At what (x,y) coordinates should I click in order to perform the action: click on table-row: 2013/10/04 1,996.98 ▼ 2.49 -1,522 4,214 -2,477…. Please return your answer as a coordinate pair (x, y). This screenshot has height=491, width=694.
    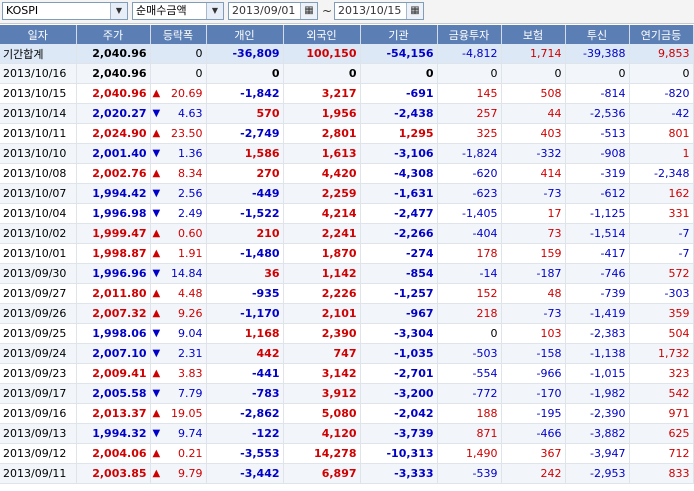
    Looking at the image, I should click on (347, 213).